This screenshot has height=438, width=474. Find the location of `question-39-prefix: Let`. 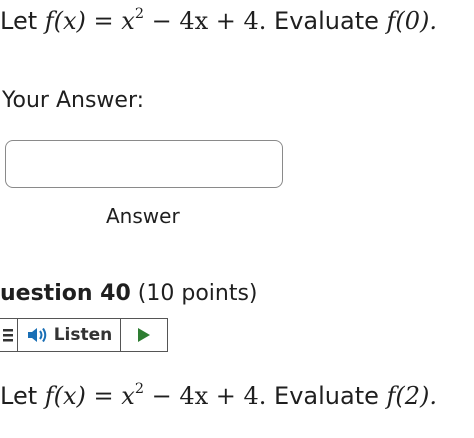

question-39-prefix: Let is located at coordinates (22, 21).